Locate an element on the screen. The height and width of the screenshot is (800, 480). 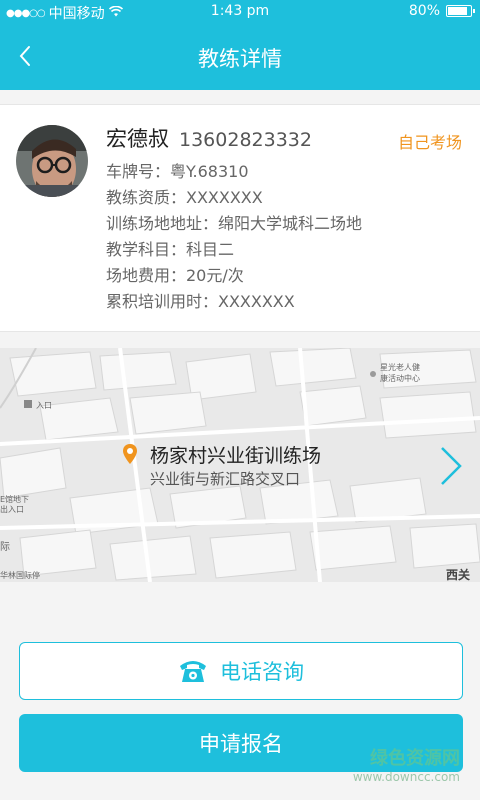
avatar is located at coordinates (52, 161).